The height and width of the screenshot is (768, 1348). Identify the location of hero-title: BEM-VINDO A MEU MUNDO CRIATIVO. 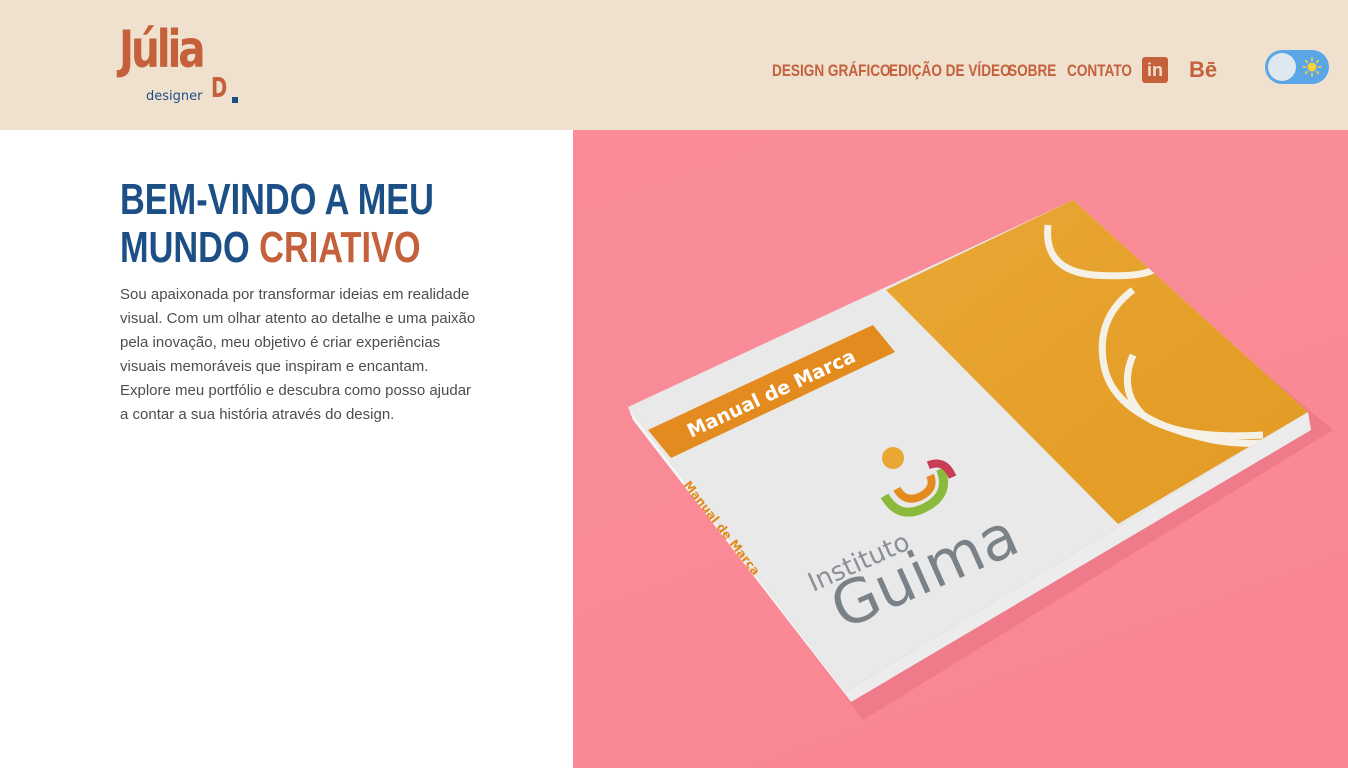
(284, 224).